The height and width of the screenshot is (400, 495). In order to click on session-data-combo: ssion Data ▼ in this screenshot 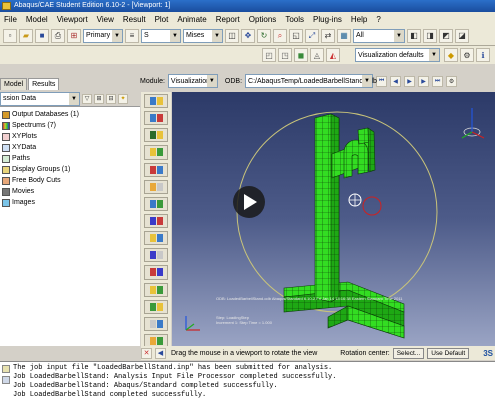, I will do `click(40, 98)`.